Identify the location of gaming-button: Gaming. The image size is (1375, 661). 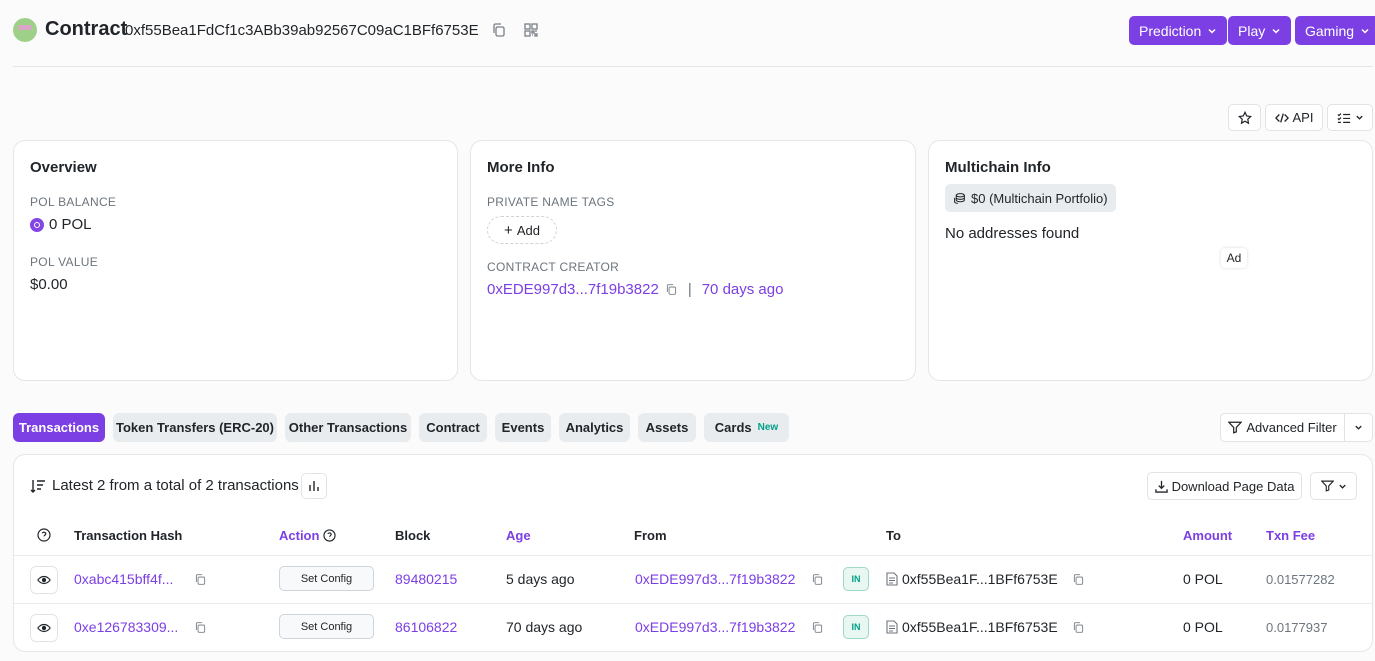
(1335, 30).